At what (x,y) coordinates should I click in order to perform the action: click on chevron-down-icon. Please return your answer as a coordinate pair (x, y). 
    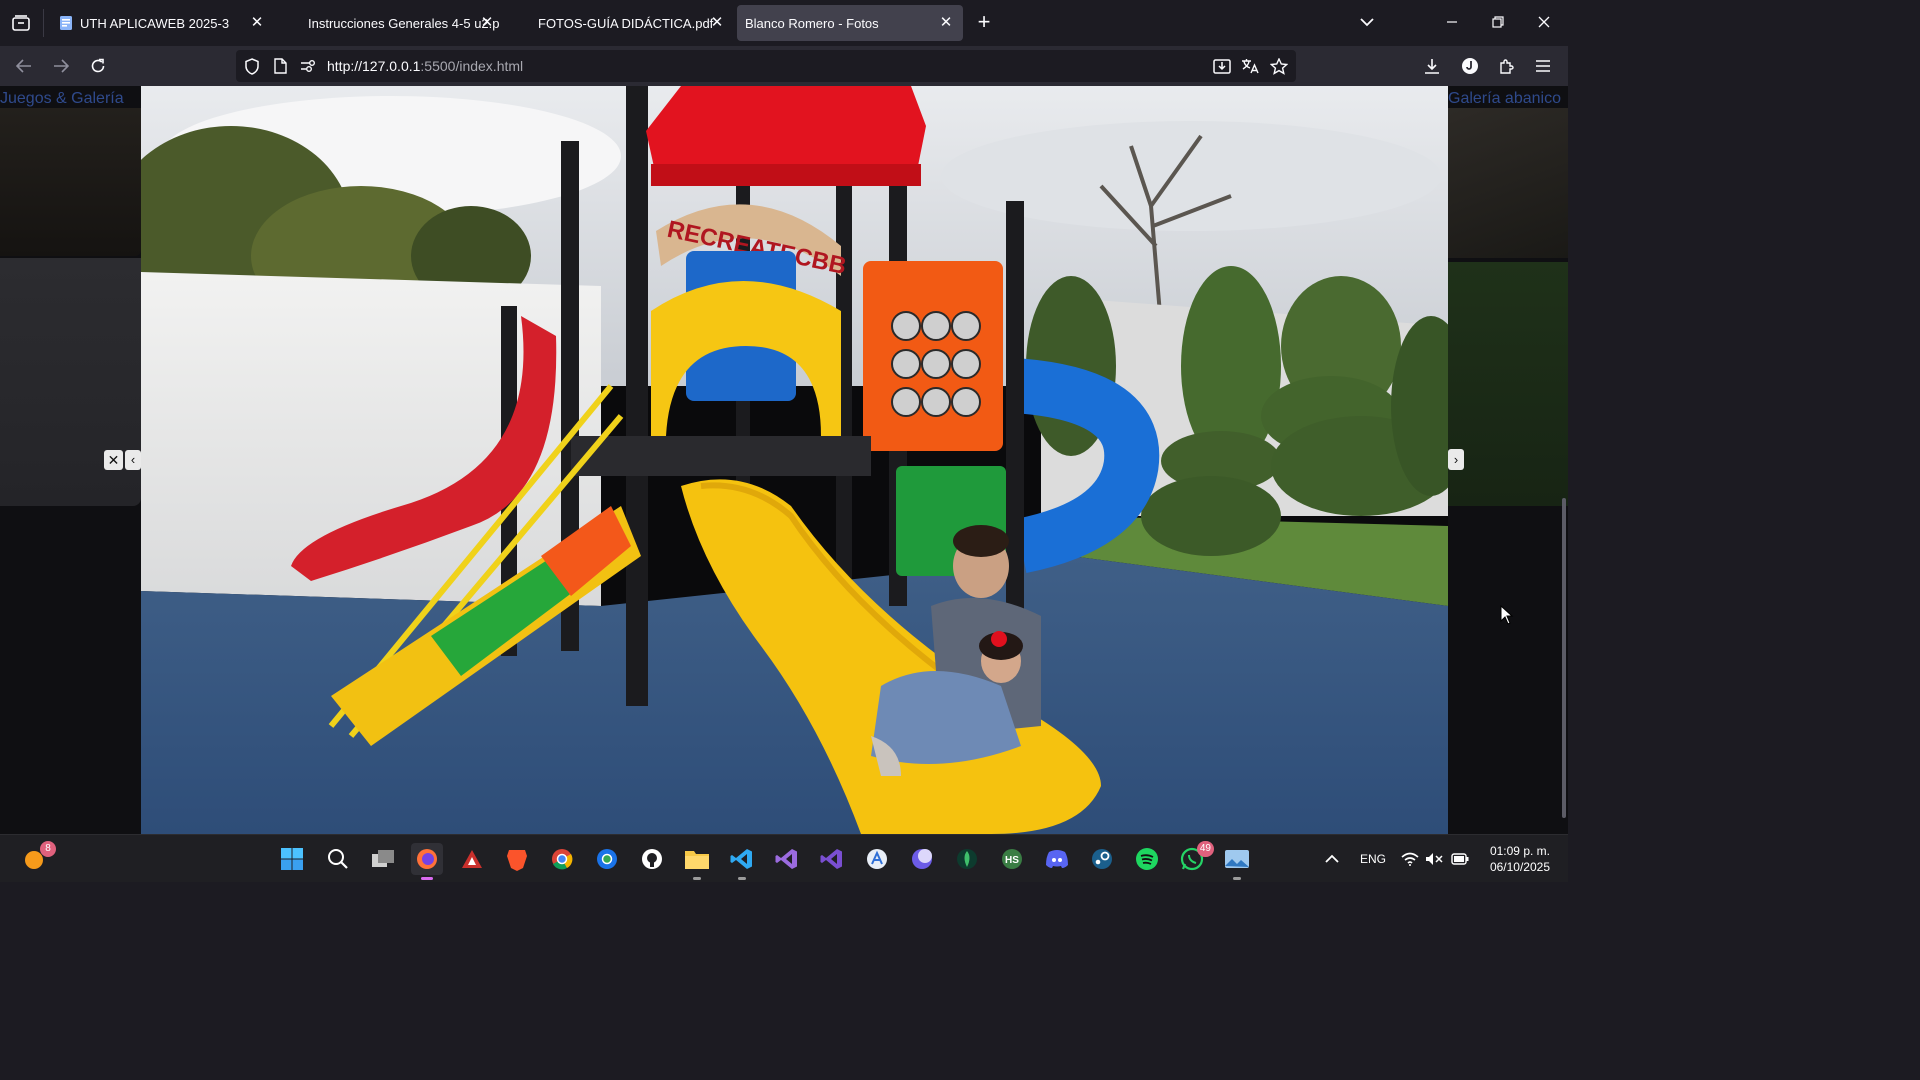
    Looking at the image, I should click on (1367, 22).